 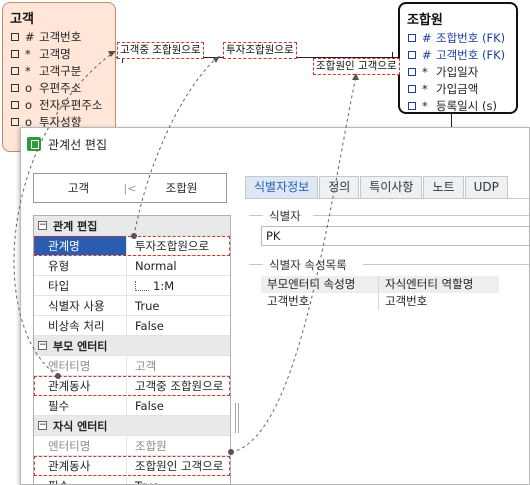 What do you see at coordinates (132, 266) in the screenshot?
I see `property-row-type: 유형 Normal` at bounding box center [132, 266].